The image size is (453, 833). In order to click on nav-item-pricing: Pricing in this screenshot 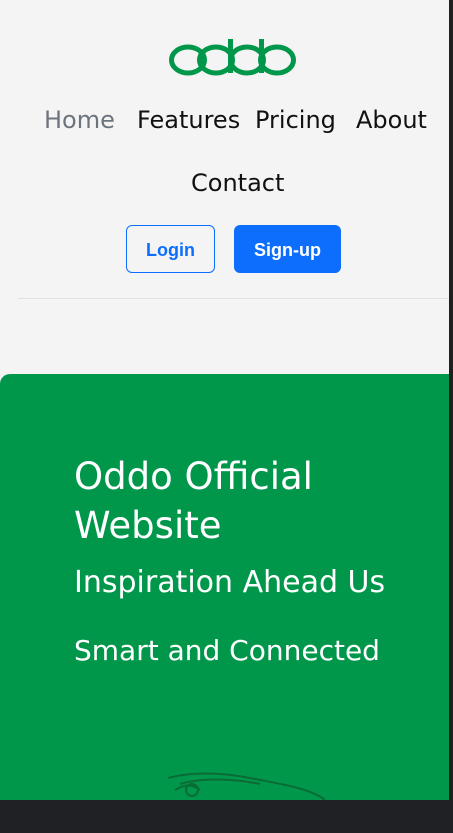, I will do `click(295, 120)`.